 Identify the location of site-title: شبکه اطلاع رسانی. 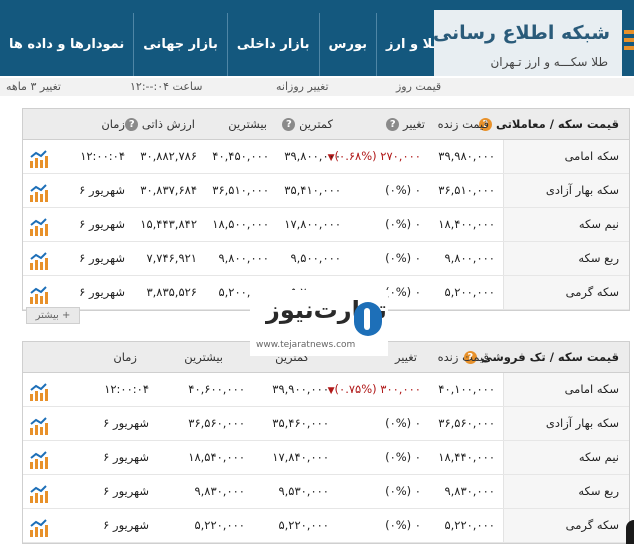
(521, 33).